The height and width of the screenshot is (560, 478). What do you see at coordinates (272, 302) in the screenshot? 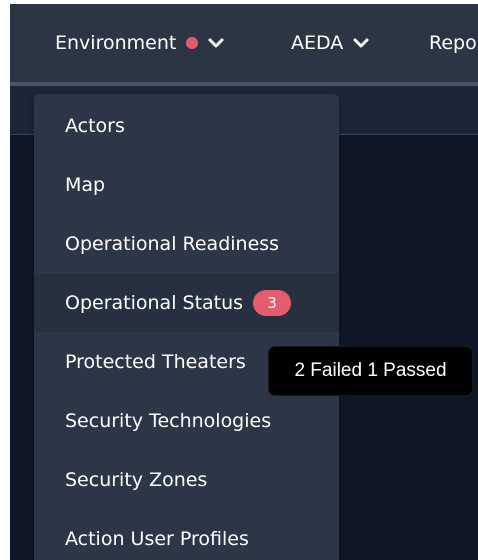
I see `count-badge: 3` at bounding box center [272, 302].